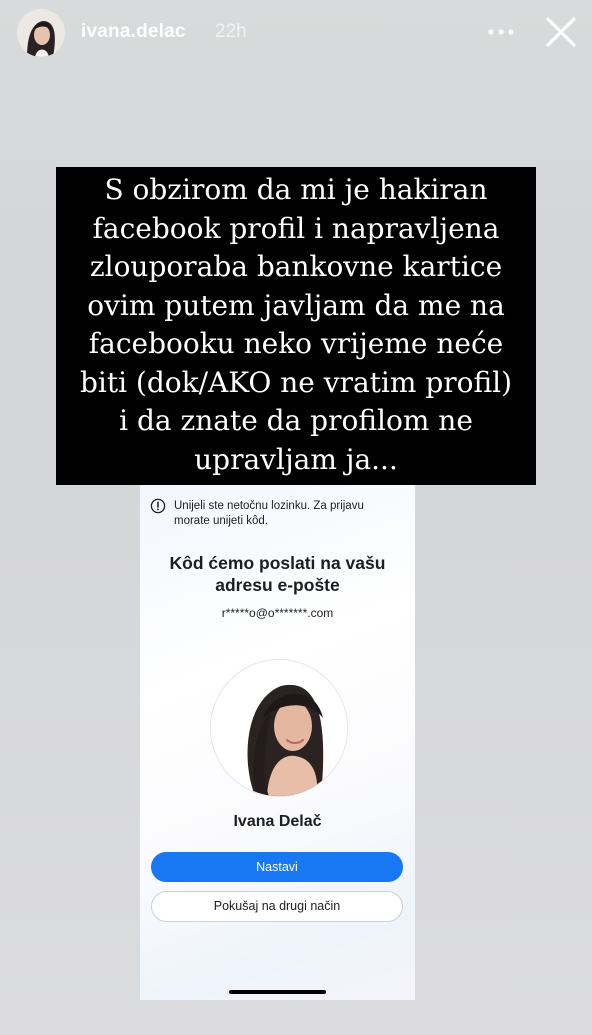 Image resolution: width=592 pixels, height=1035 pixels. I want to click on caption-line: S obzirom da mi je hakiran, so click(296, 189).